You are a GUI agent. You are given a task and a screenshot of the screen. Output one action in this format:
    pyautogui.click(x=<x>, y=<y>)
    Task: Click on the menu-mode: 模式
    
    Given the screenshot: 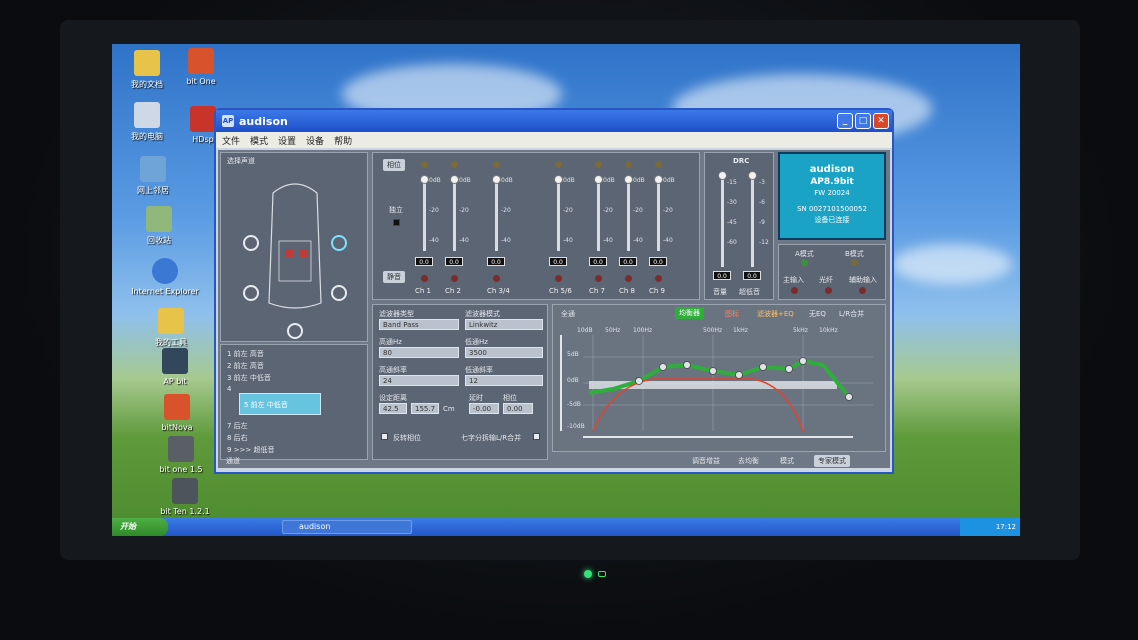 What is the action you would take?
    pyautogui.click(x=259, y=140)
    